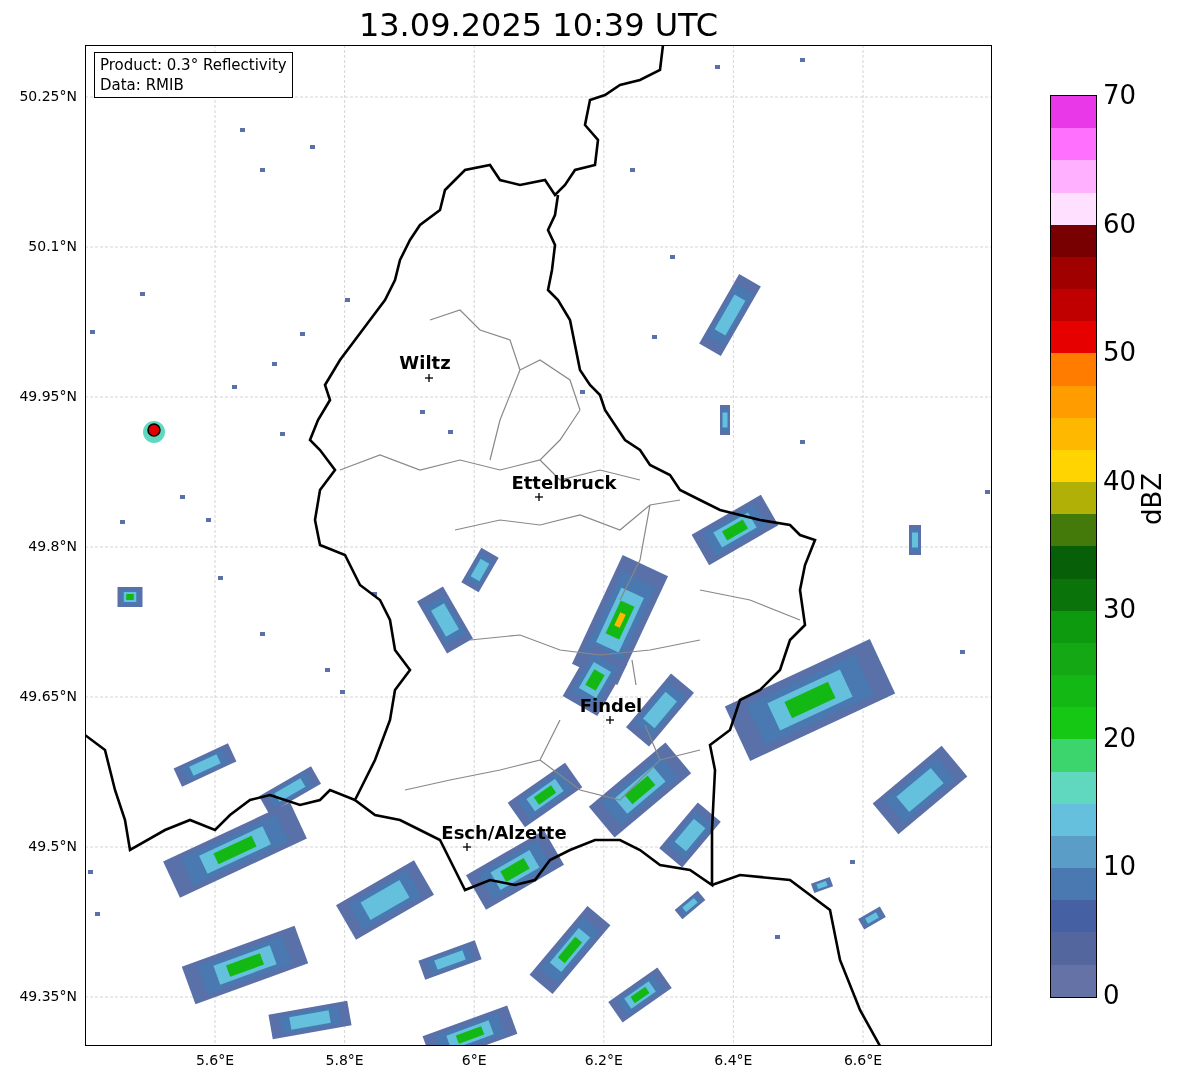  Describe the element at coordinates (1120, 480) in the screenshot. I see `colorbar-tick-label: 40` at that location.